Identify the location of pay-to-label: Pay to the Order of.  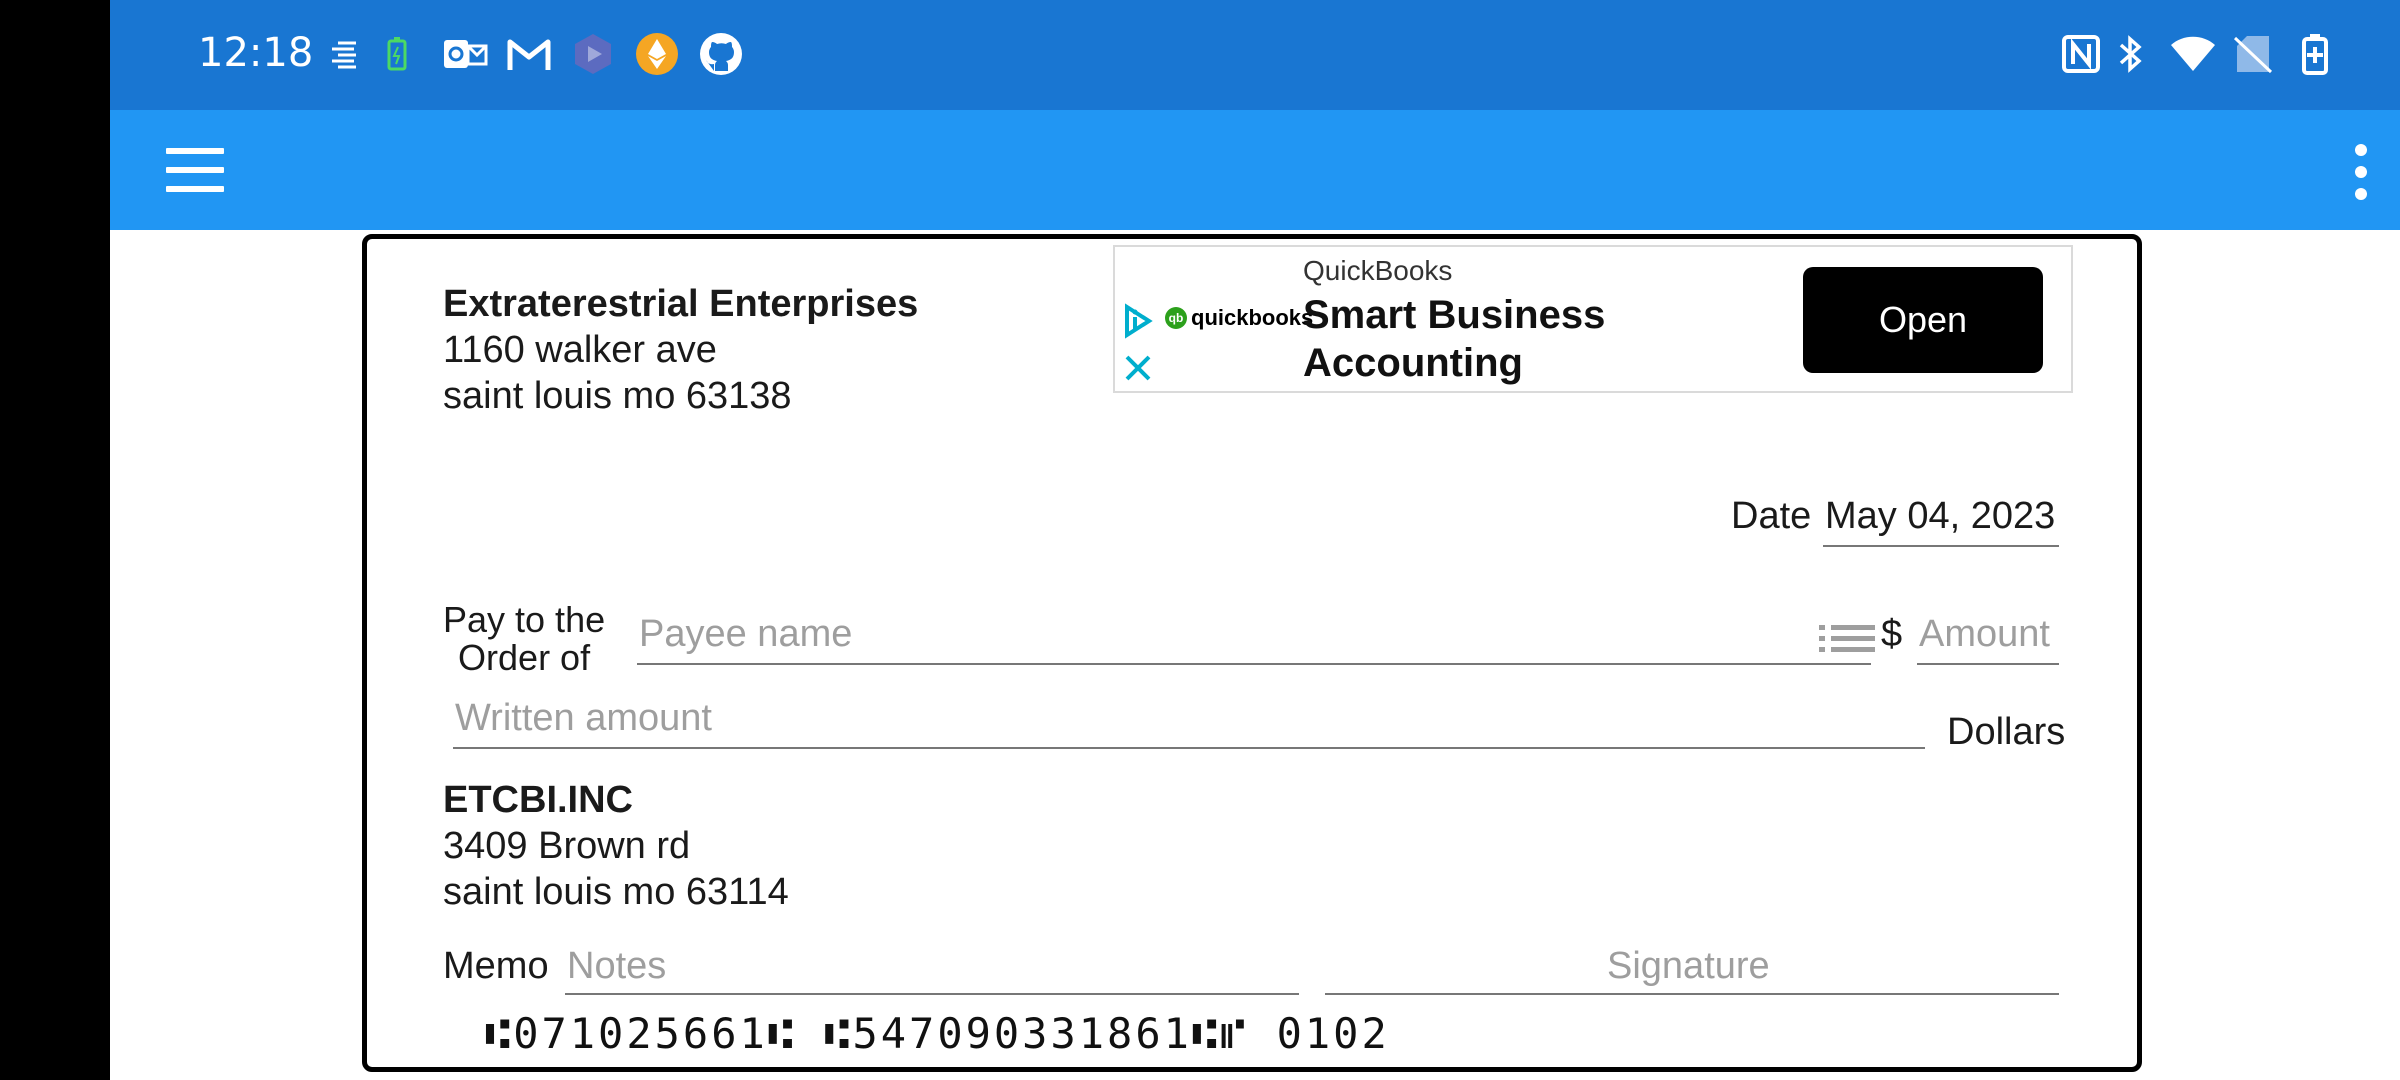
(524, 639).